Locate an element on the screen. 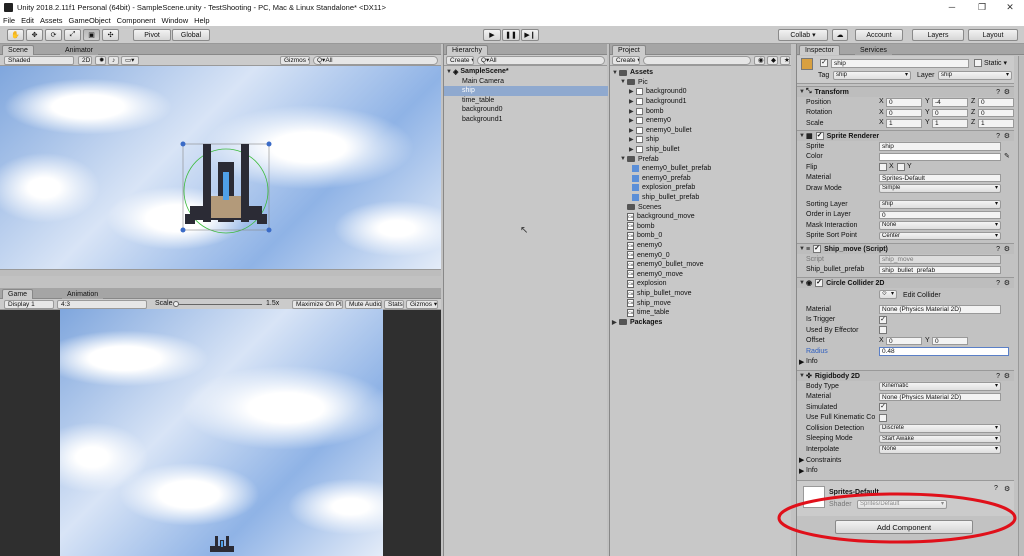 The image size is (1024, 556). project-item-prefab: enemy0_bullet_prefab is located at coordinates (701, 169).